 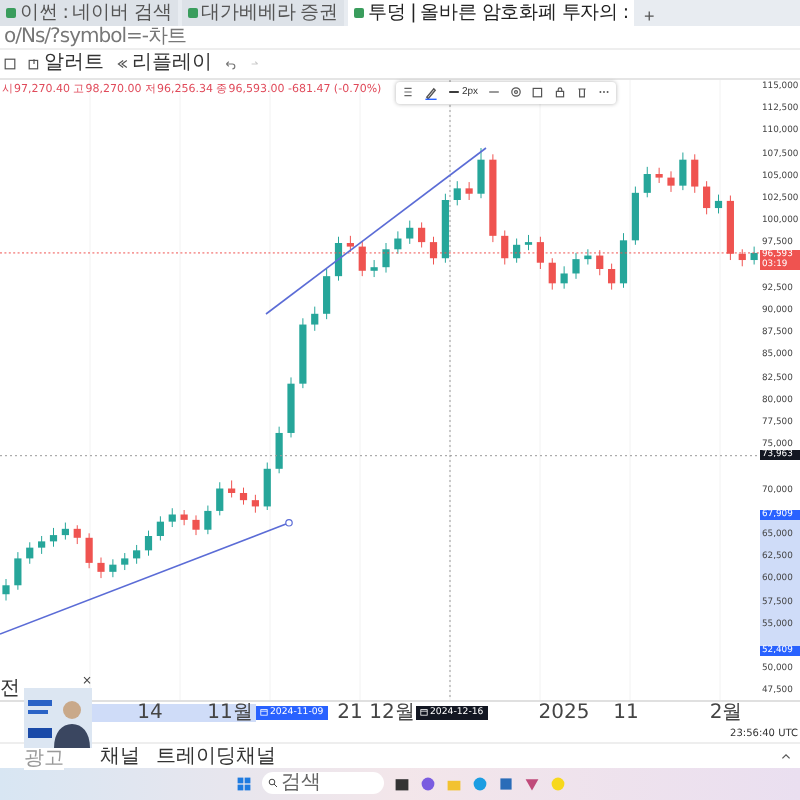 What do you see at coordinates (479, 783) in the screenshot?
I see `browser-icon` at bounding box center [479, 783].